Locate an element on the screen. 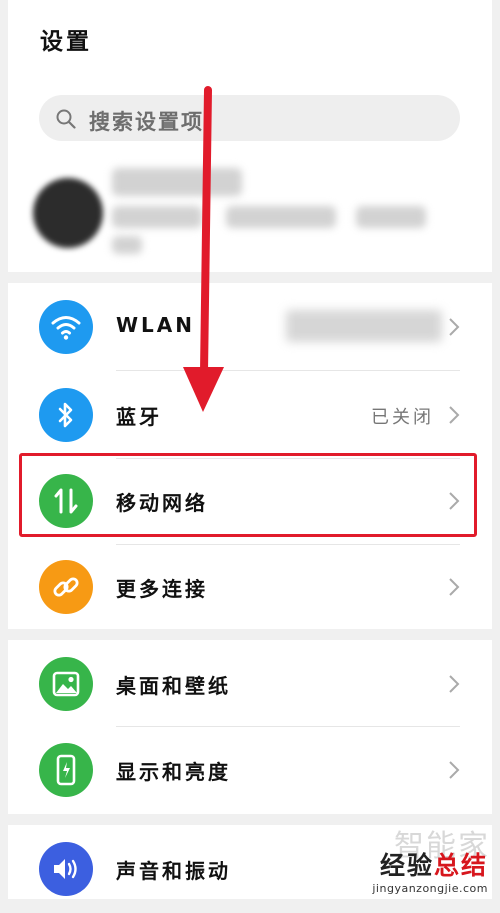  watermark-title: 经验总结 is located at coordinates (430, 864).